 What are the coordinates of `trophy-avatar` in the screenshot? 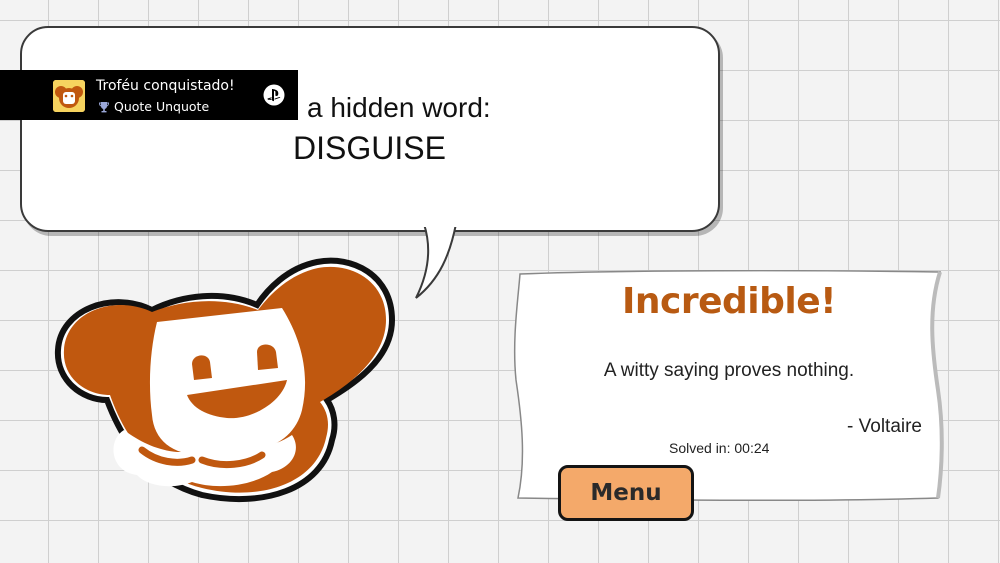 It's located at (69, 96).